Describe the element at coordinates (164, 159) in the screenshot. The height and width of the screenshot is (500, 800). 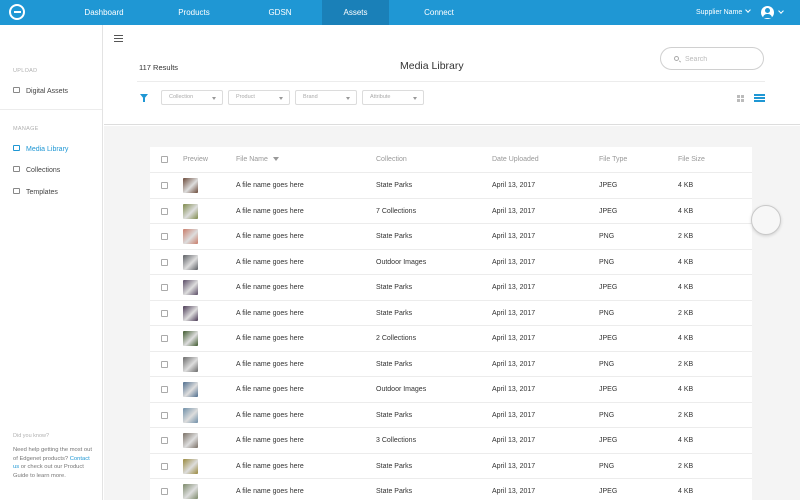
I see `select-all-checkbox` at that location.